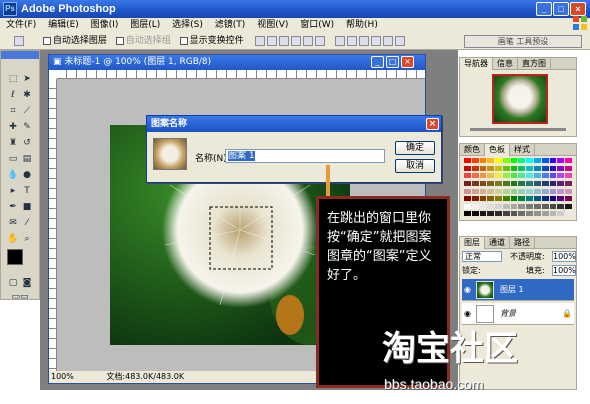  Describe the element at coordinates (187, 25) in the screenshot. I see `menu-select: 选择(S)` at that location.